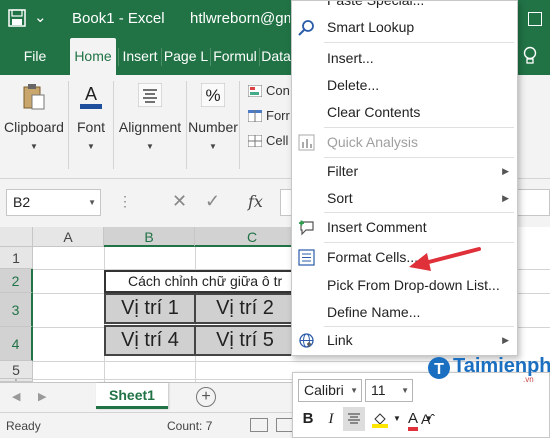  I want to click on fill-color-button, so click(380, 419).